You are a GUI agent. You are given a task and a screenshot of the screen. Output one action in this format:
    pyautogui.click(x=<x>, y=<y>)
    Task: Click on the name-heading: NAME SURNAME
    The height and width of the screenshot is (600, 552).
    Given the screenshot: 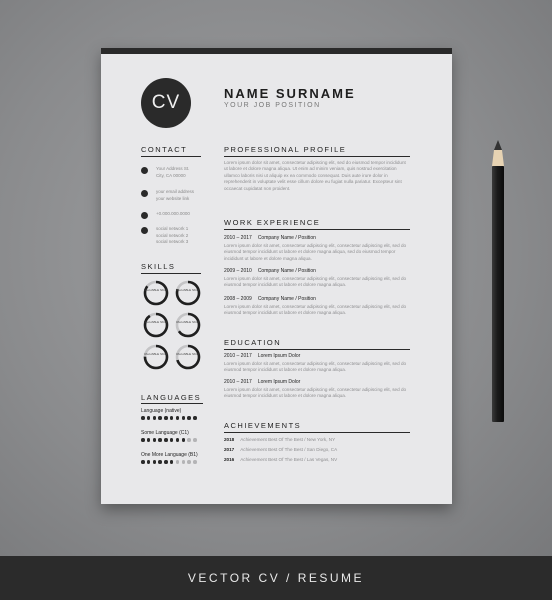 What is the action you would take?
    pyautogui.click(x=290, y=93)
    